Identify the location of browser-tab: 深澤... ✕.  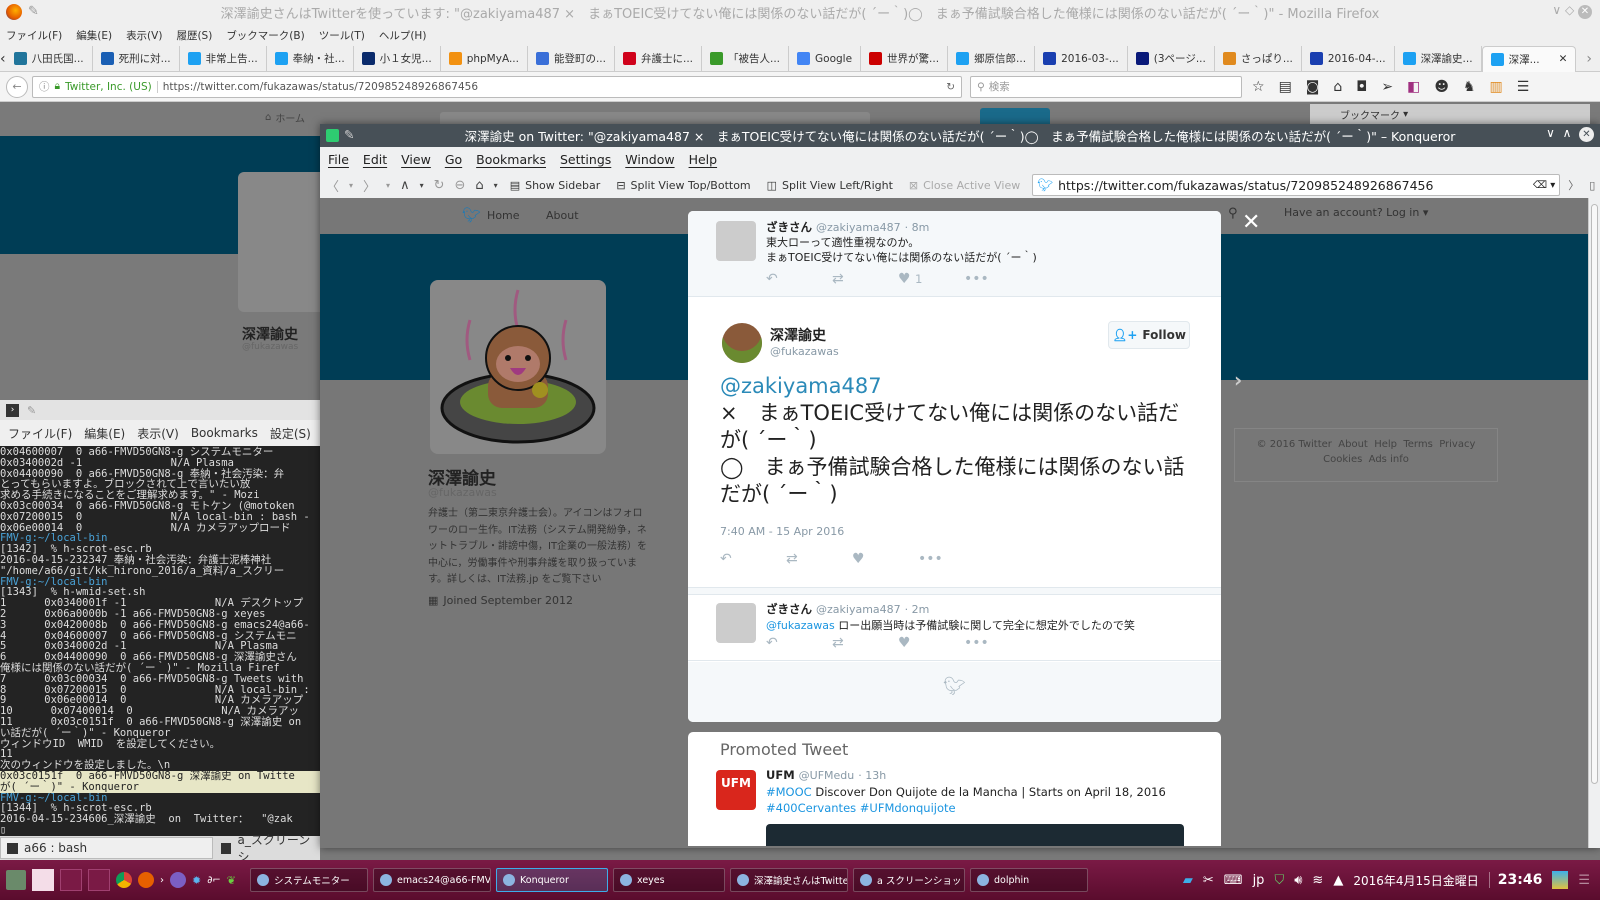
(1529, 58).